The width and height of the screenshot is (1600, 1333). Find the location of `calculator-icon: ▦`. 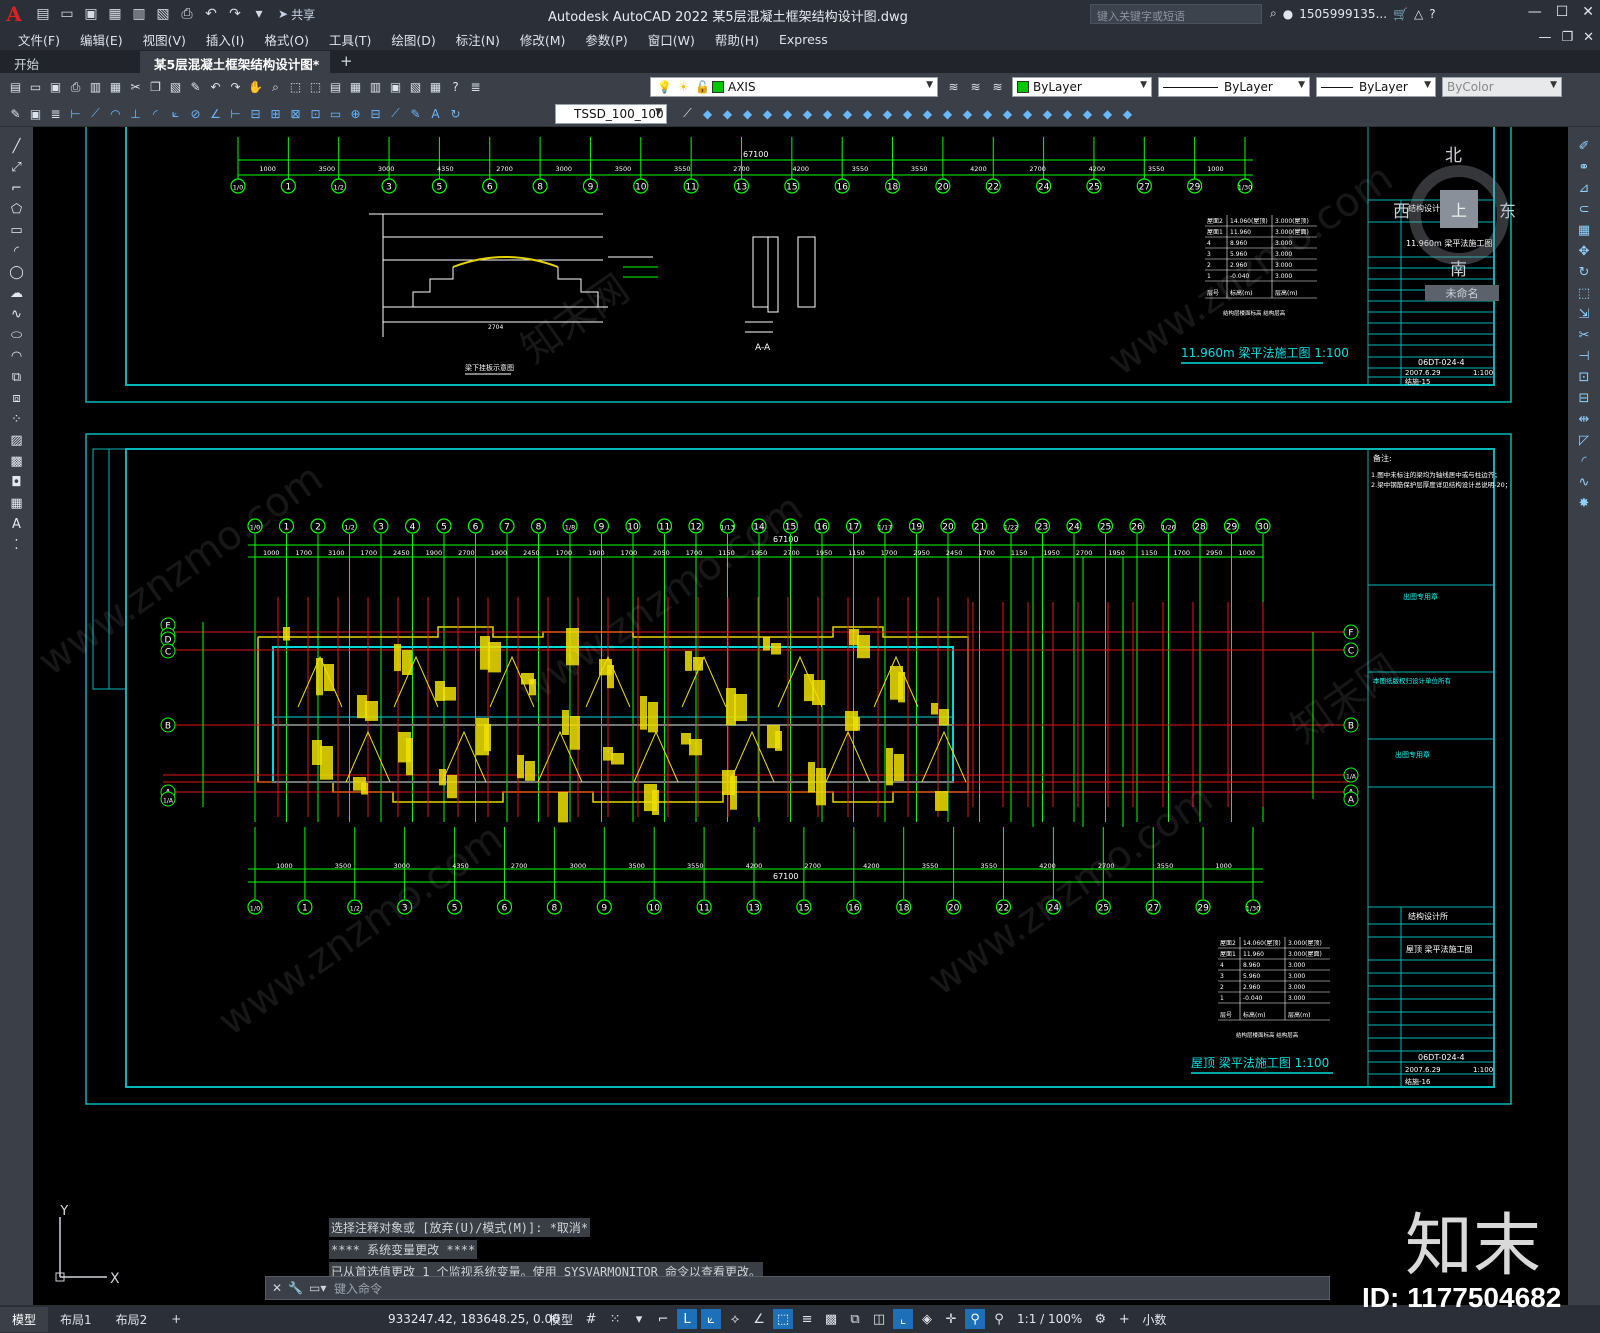

calculator-icon: ▦ is located at coordinates (435, 87).